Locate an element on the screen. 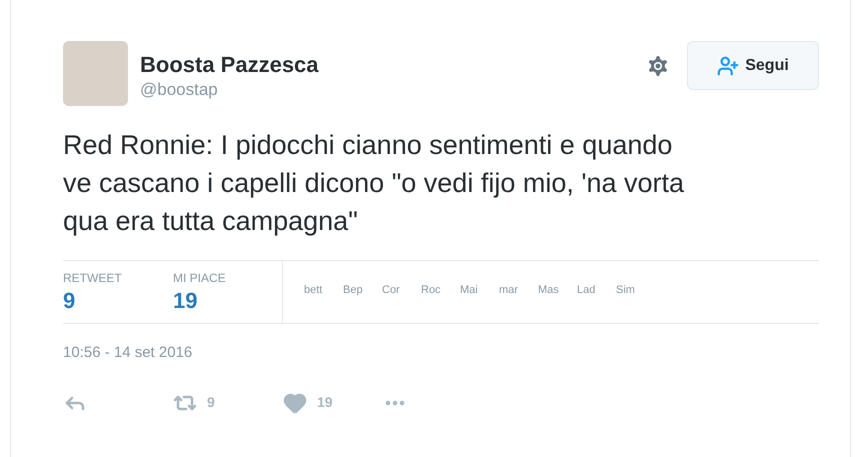 The width and height of the screenshot is (863, 457). action-count: 9 is located at coordinates (211, 402).